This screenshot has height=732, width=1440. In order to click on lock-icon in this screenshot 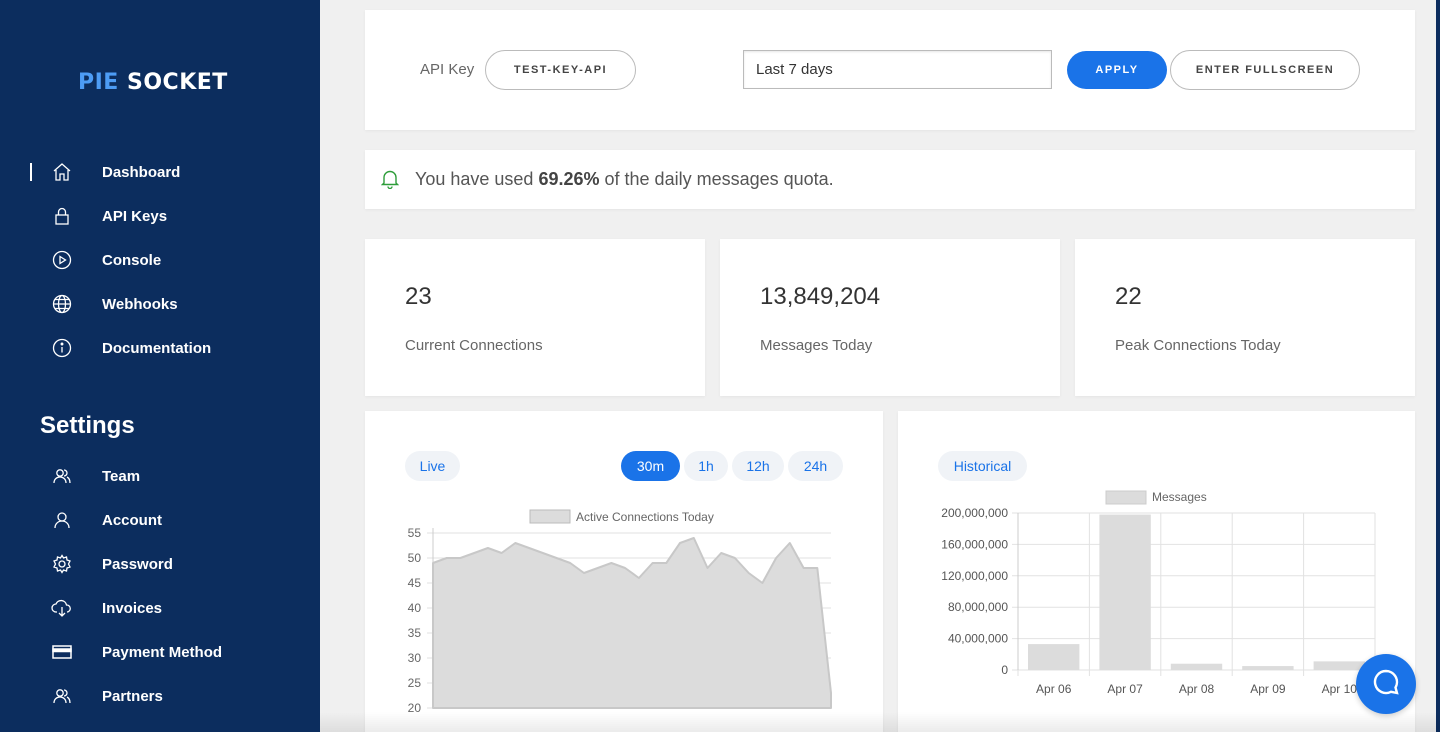, I will do `click(62, 216)`.